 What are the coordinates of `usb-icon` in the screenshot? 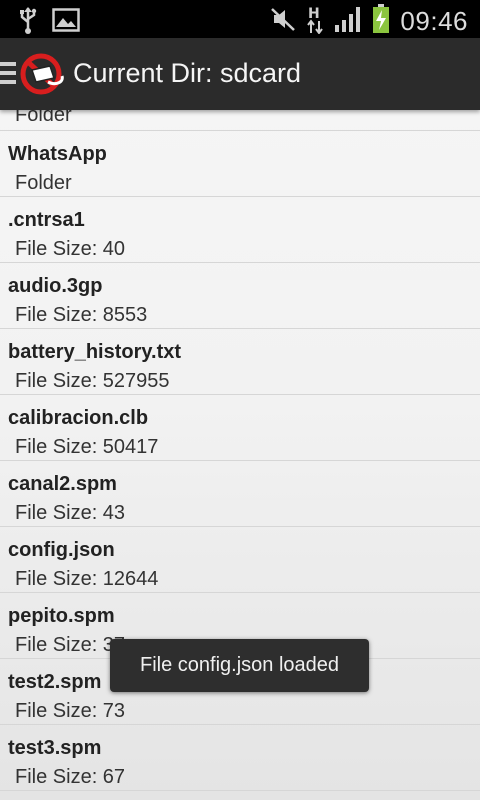 It's located at (28, 22).